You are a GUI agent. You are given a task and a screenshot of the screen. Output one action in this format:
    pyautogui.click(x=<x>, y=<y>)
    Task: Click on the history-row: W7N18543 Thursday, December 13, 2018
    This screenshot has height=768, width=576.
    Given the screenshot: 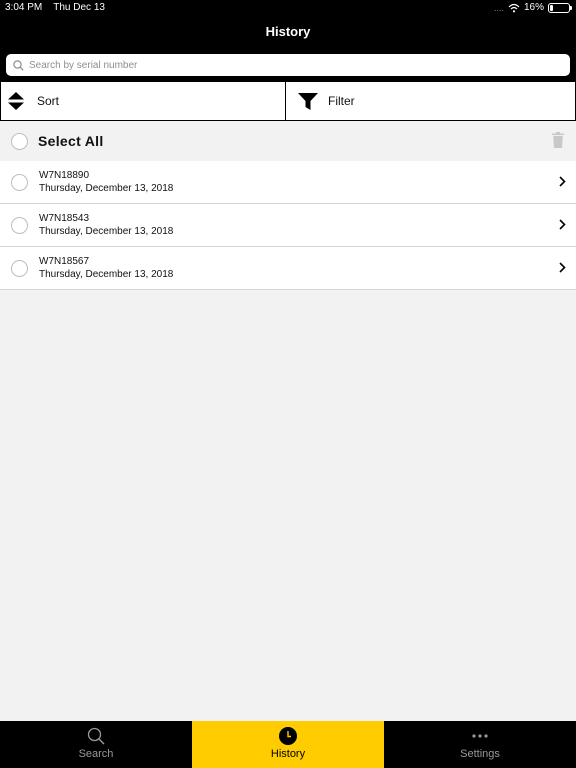 What is the action you would take?
    pyautogui.click(x=288, y=225)
    